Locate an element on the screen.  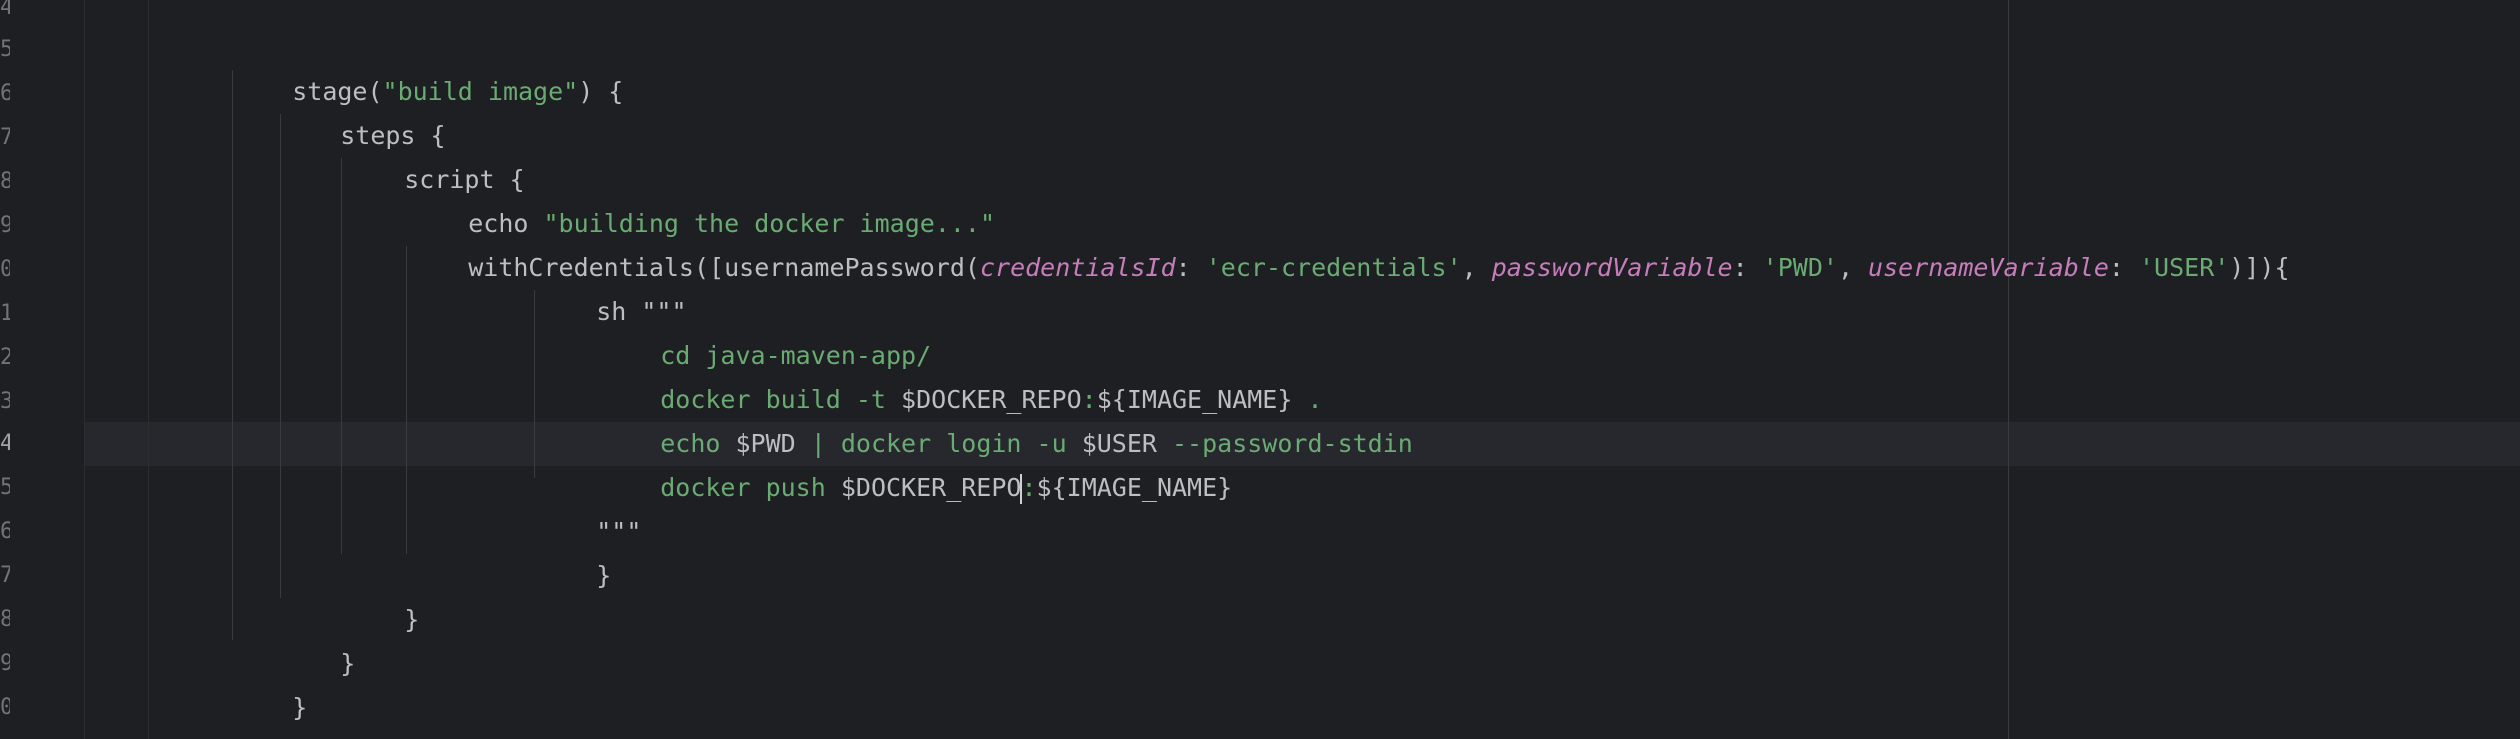
interpolated-var: ${IMAGE_NAME} is located at coordinates (1134, 487).